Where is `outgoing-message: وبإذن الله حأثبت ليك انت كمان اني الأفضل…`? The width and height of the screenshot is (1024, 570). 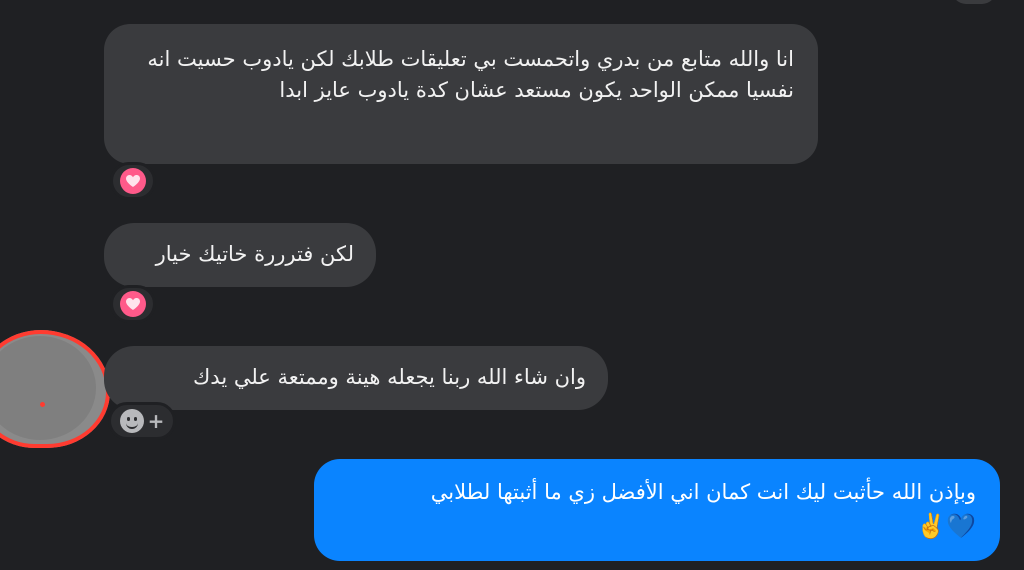
outgoing-message: وبإذن الله حأثبت ليك انت كمان اني الأفضل… is located at coordinates (657, 510).